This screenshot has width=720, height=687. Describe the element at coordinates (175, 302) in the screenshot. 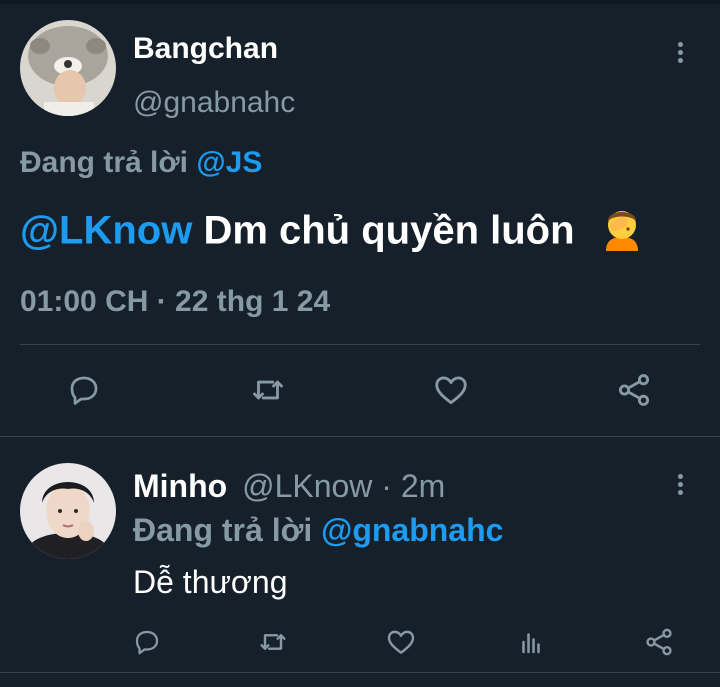

I see `tweet-timestamp: 01:00 CH · 22 thg 1 24` at that location.